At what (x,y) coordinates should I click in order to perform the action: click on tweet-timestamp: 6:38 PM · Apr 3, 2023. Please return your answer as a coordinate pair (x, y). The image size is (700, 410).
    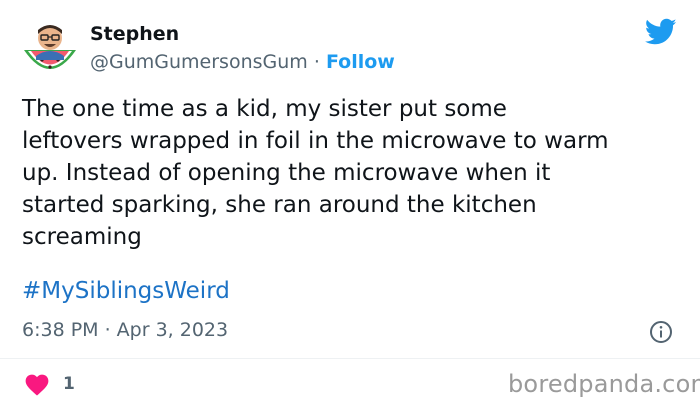
    Looking at the image, I should click on (125, 330).